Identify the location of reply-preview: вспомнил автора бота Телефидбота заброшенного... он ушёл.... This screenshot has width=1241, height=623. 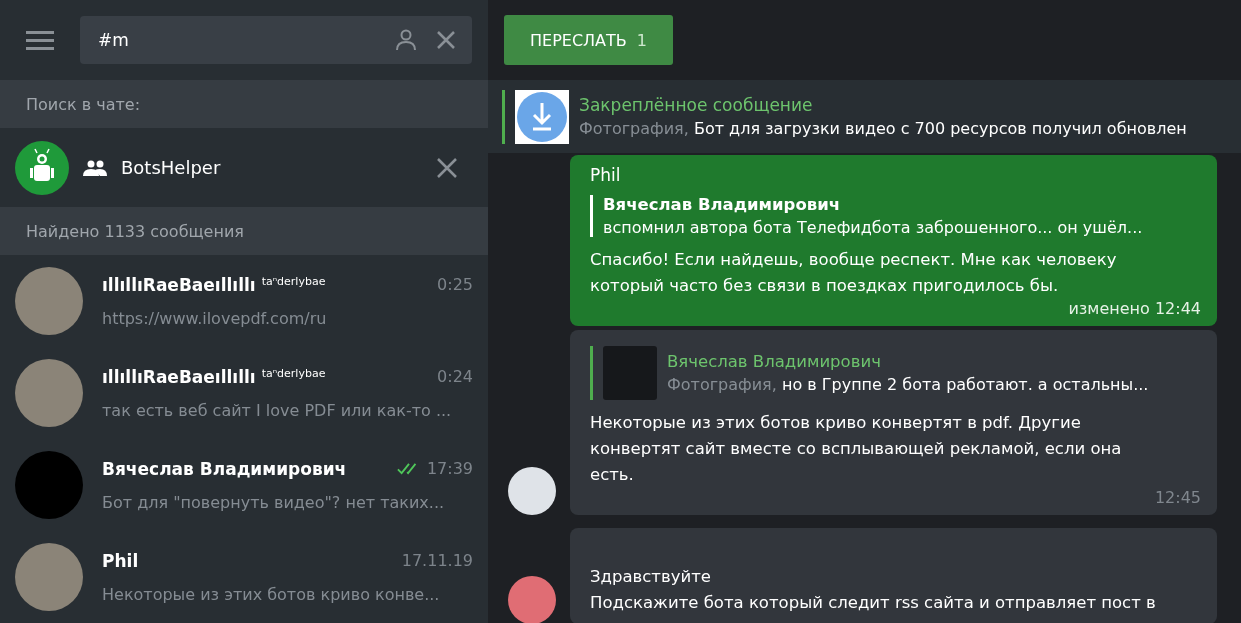
(873, 227).